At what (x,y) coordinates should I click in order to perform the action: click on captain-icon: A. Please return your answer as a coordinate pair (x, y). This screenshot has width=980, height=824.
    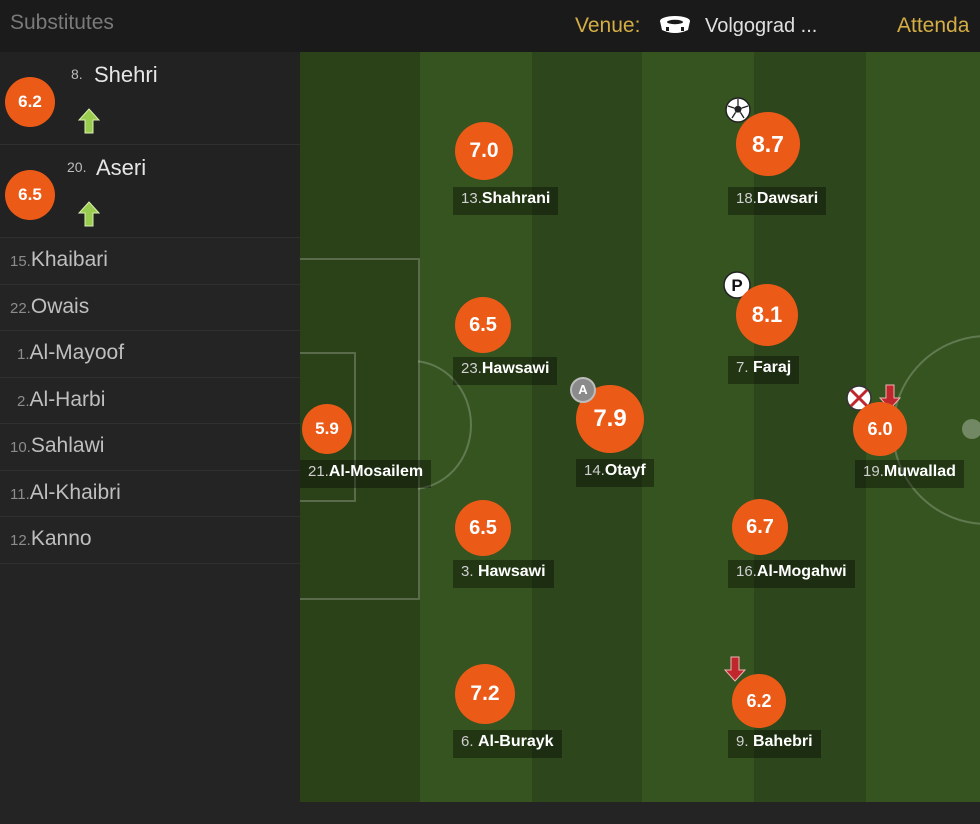
    Looking at the image, I should click on (583, 390).